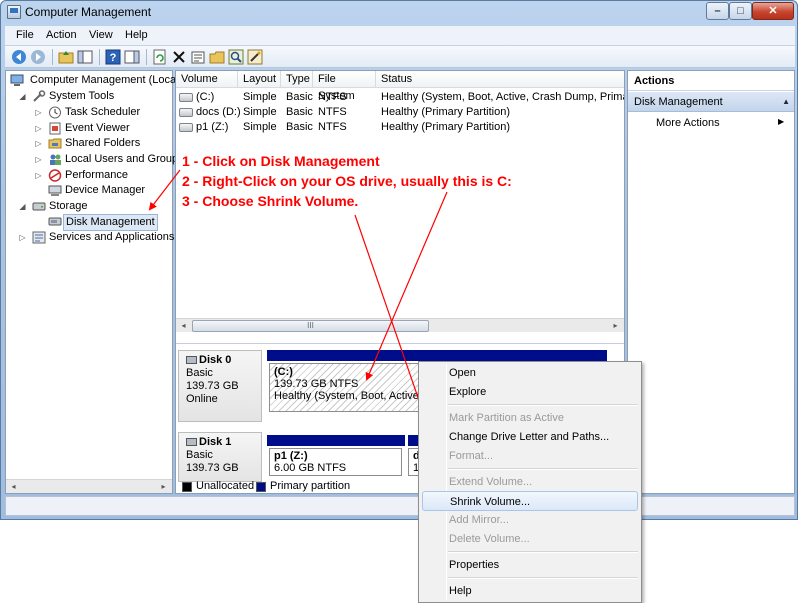 This screenshot has height=603, width=798. Describe the element at coordinates (400, 36) in the screenshot. I see `menu-bar: File Action View Help` at that location.